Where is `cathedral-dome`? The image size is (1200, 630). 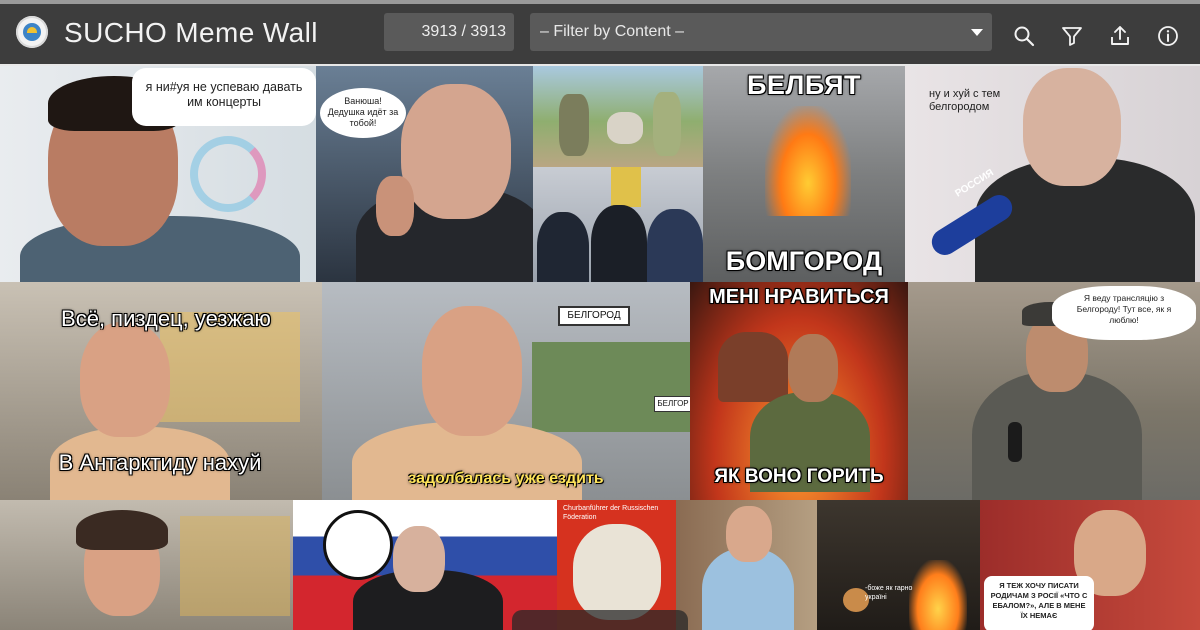 cathedral-dome is located at coordinates (753, 367).